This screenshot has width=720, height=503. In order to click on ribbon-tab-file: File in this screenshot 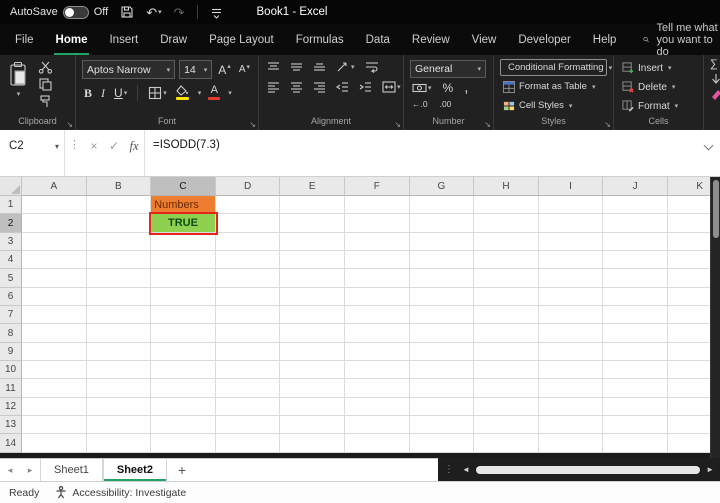, I will do `click(24, 39)`.